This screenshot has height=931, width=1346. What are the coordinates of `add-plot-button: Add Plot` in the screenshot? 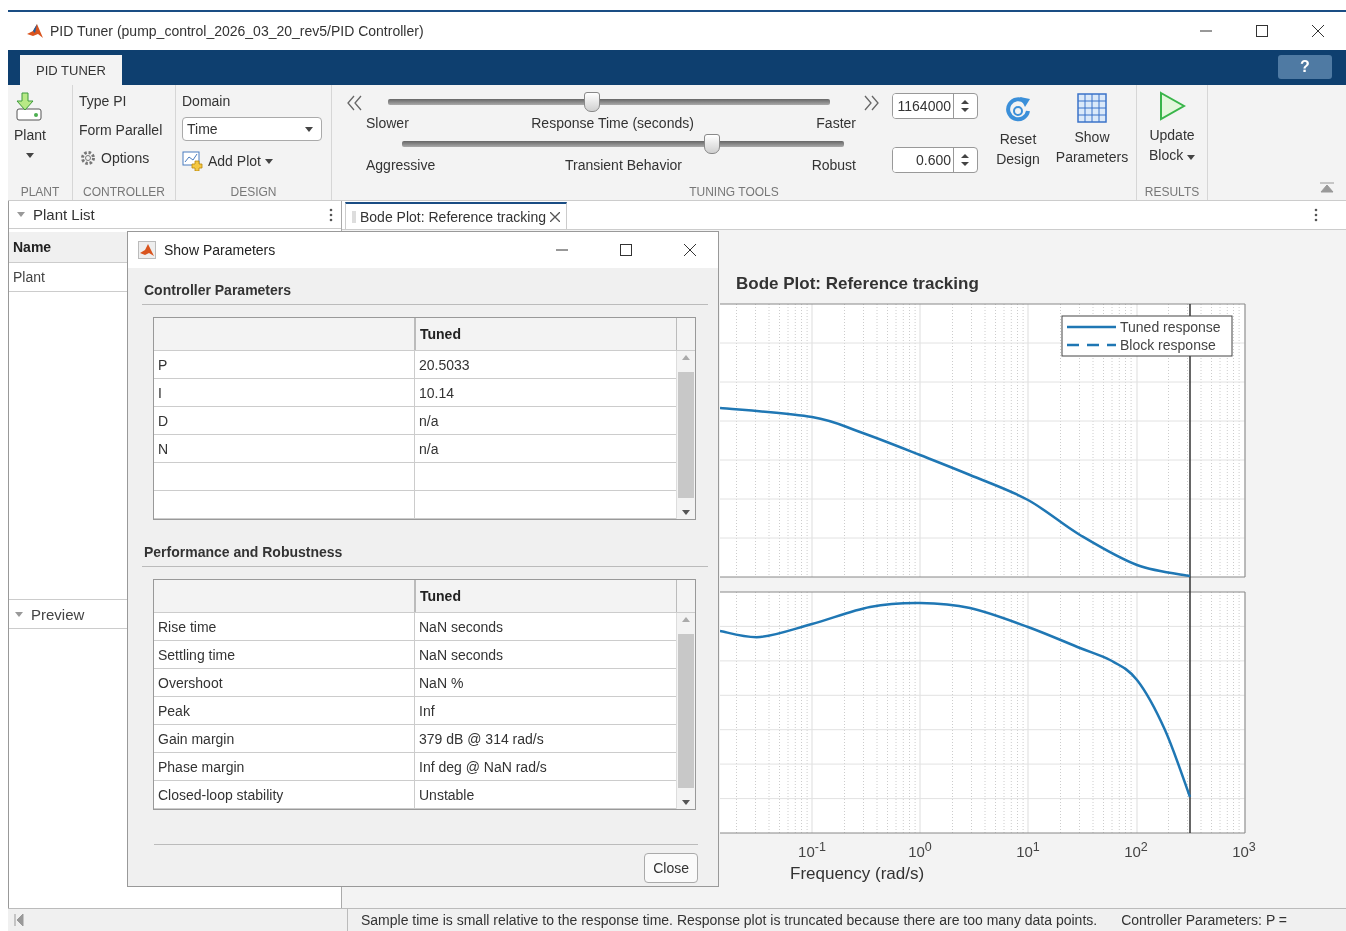 It's located at (252, 161).